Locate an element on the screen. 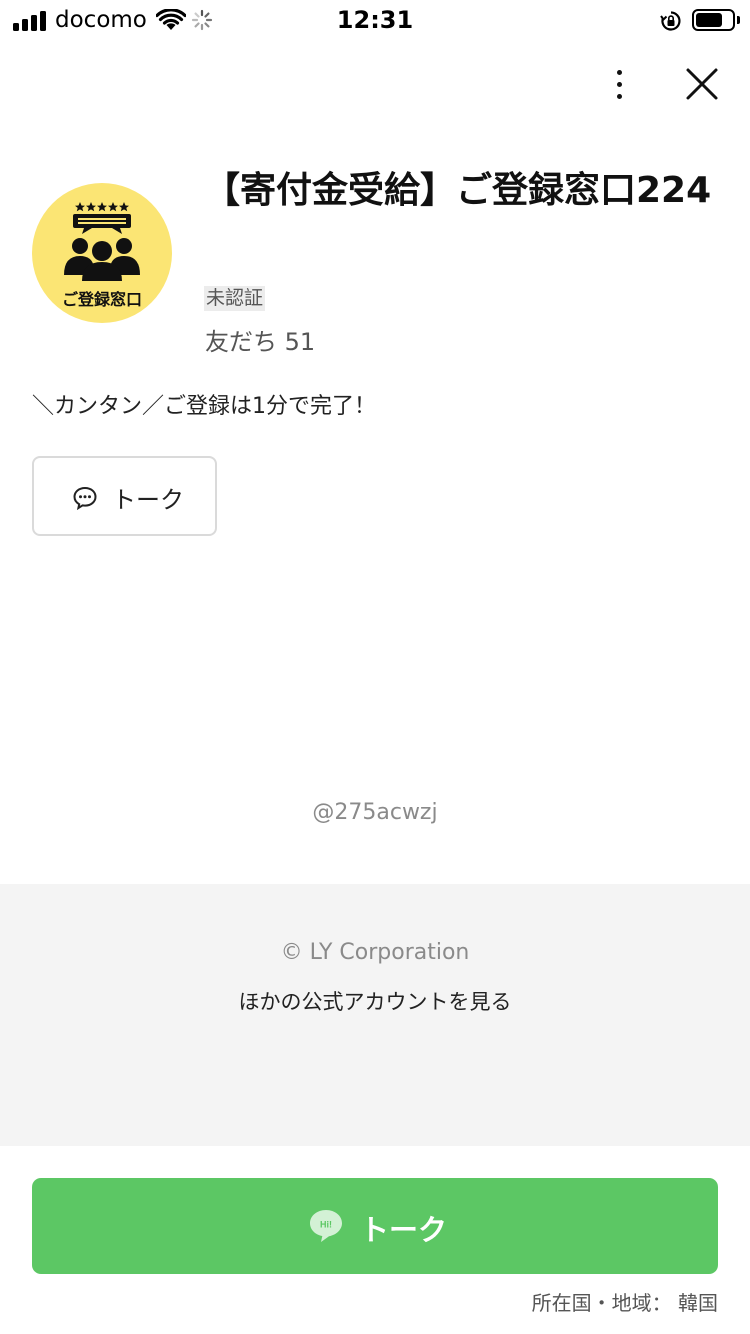  talk-button: トーク is located at coordinates (124, 496).